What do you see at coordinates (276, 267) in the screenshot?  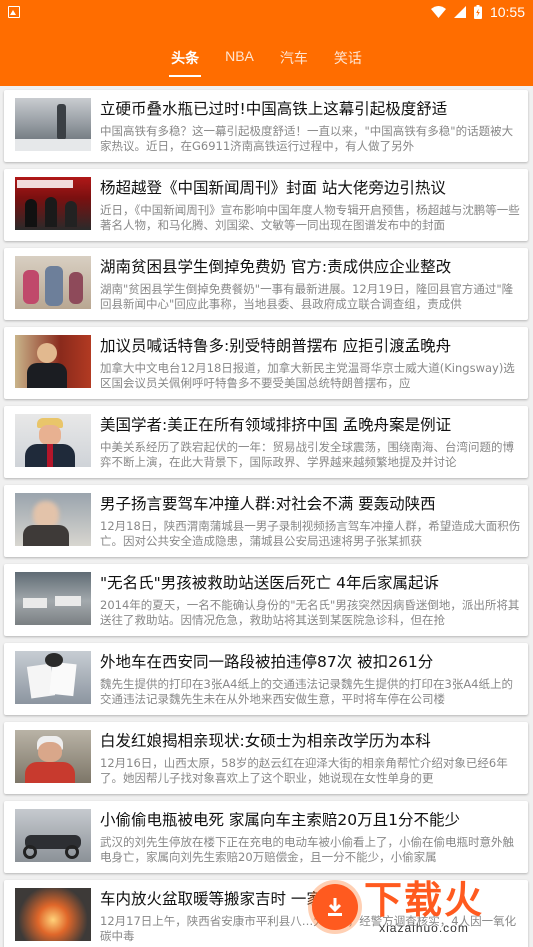 I see `news-title: 湖南贫困县学生倒掉免费奶 官方:责成供应企业整改` at bounding box center [276, 267].